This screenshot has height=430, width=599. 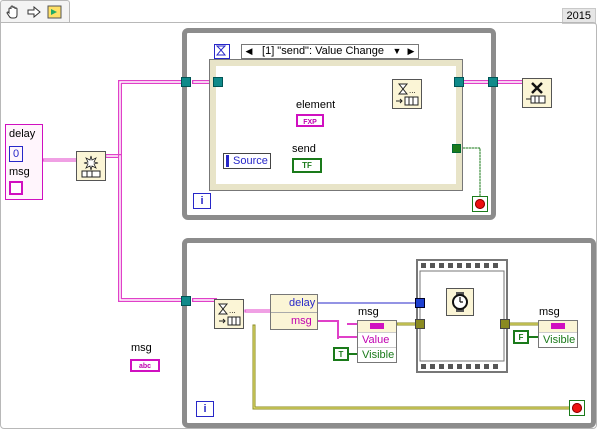 I want to click on wait-ms-node, so click(x=460, y=302).